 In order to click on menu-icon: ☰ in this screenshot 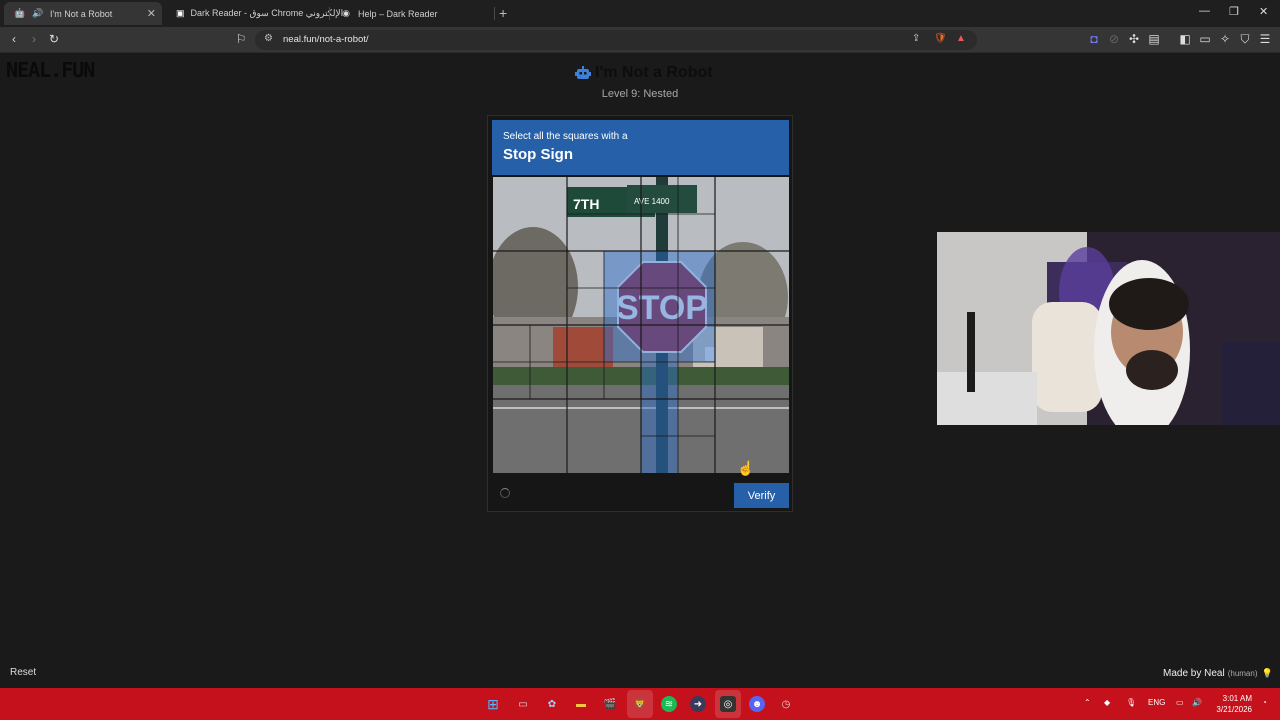, I will do `click(1265, 39)`.